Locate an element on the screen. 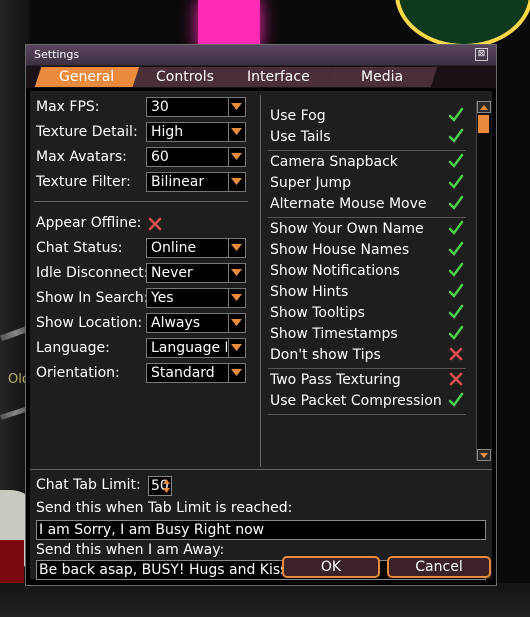  option-two-pass-texturing: Two Pass Texturing is located at coordinates (366, 381).